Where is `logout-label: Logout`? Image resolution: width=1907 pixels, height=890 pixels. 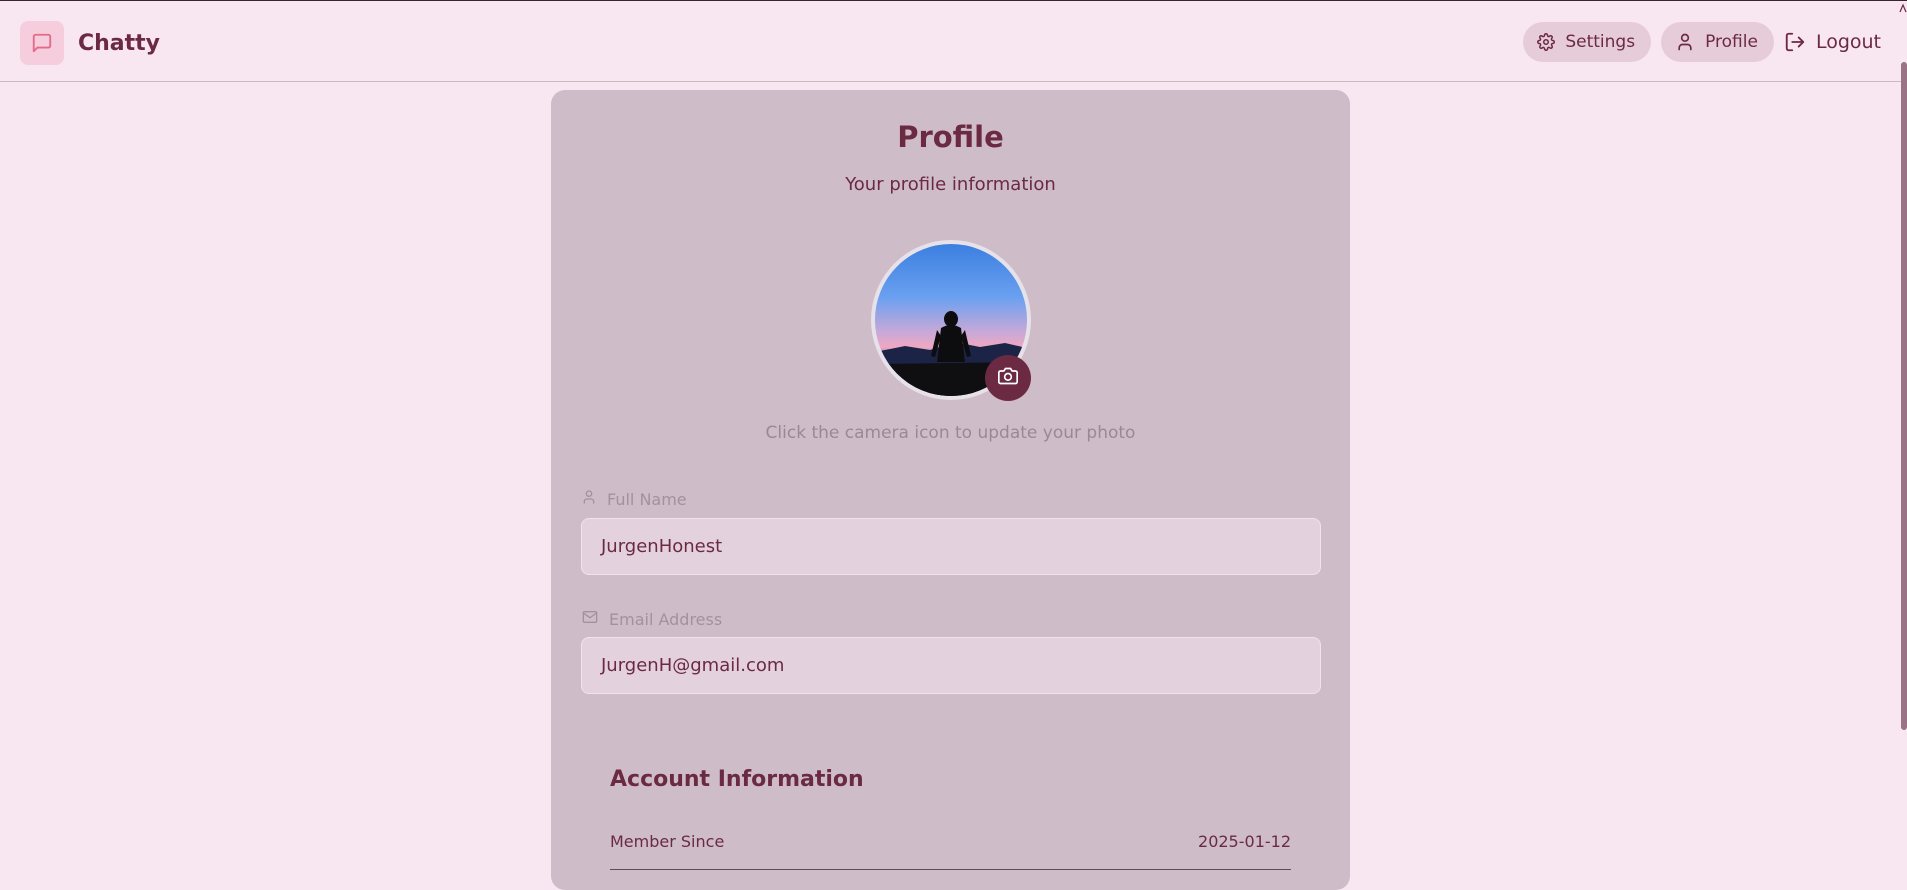 logout-label: Logout is located at coordinates (1848, 42).